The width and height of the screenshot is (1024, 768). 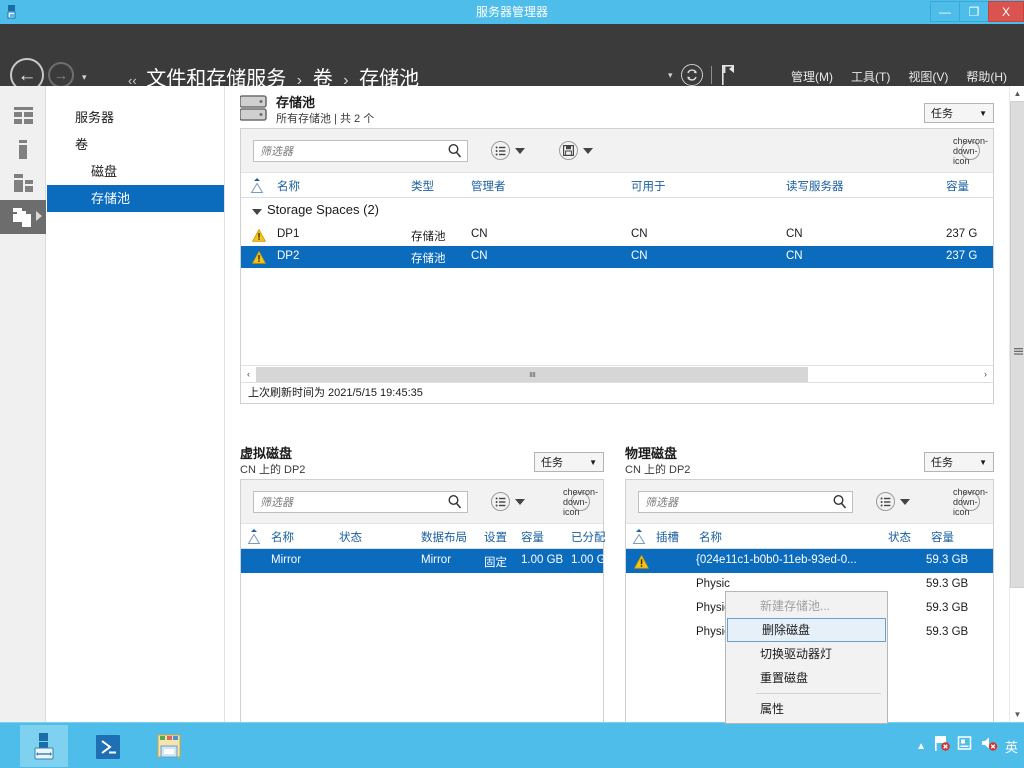 What do you see at coordinates (1017, 344) in the screenshot?
I see `scroll-thumb` at bounding box center [1017, 344].